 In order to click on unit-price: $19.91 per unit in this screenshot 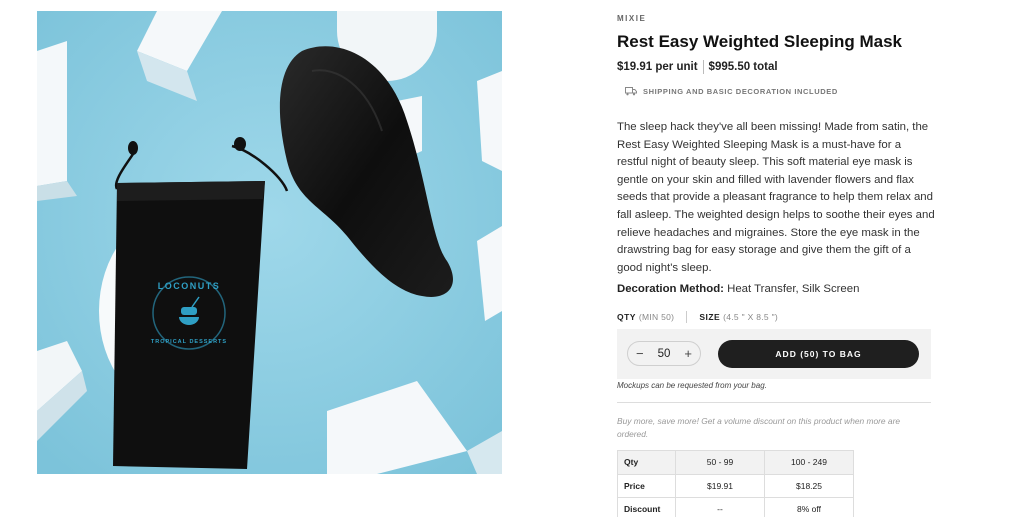, I will do `click(657, 67)`.